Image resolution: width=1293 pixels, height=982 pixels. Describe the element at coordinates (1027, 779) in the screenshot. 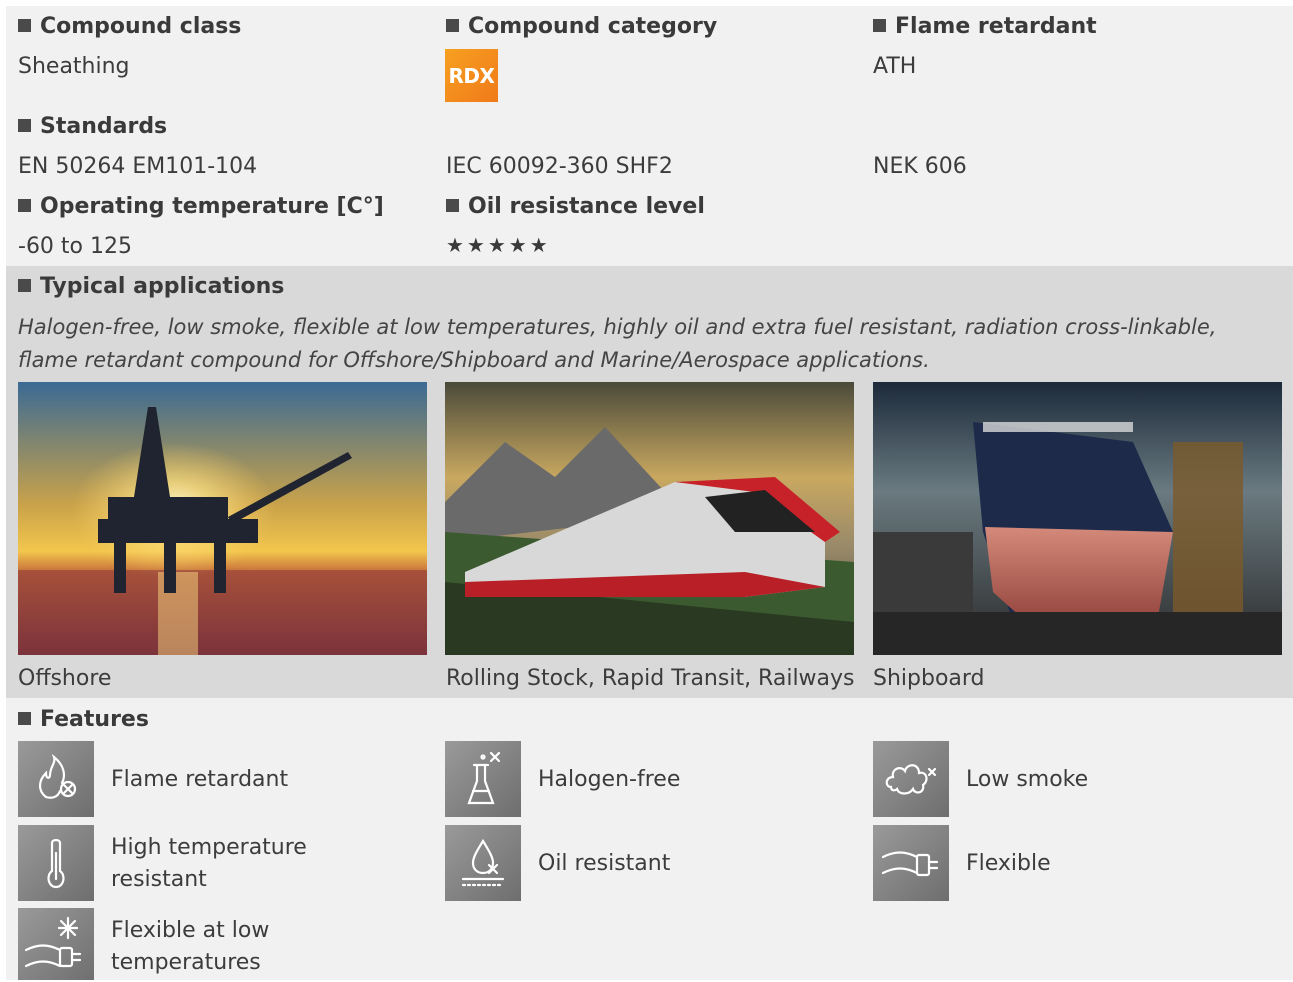

I see `feature-label-low-smoke: Low smoke` at that location.